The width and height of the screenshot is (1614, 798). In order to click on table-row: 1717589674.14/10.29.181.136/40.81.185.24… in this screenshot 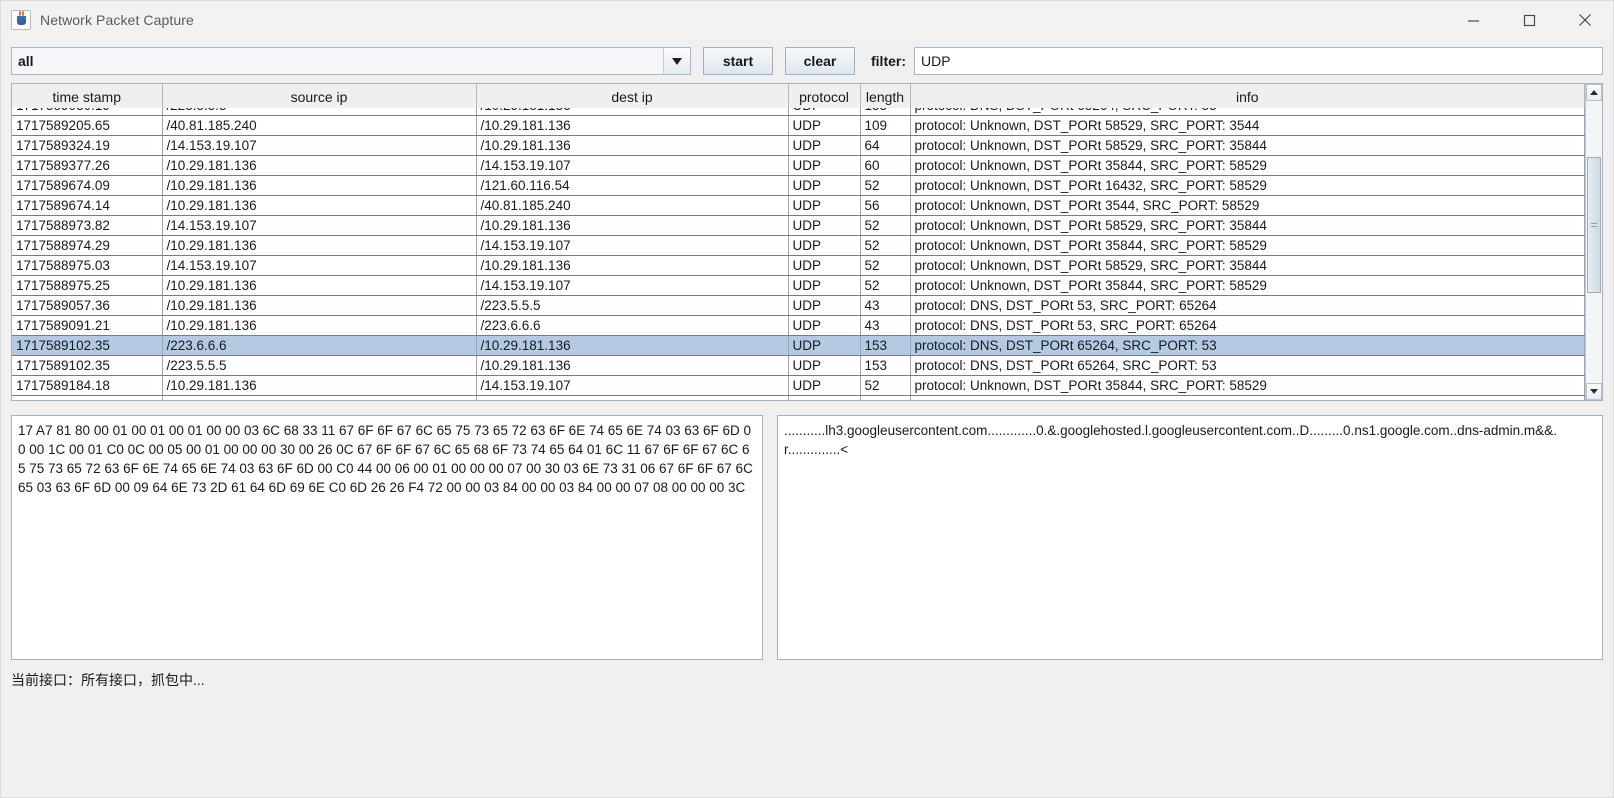, I will do `click(798, 205)`.